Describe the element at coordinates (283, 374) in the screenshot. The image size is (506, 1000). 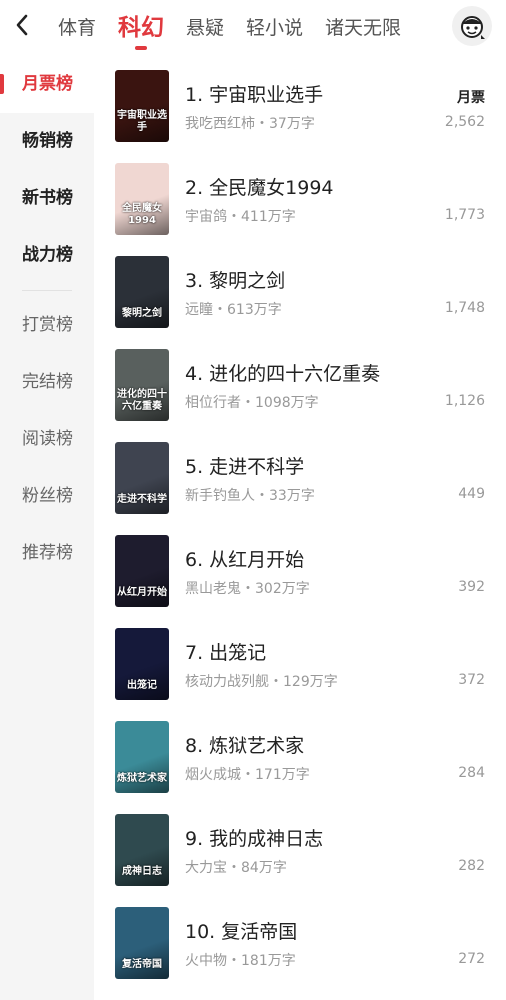
I see `book-title: 4. 进化的四十六亿重奏` at that location.